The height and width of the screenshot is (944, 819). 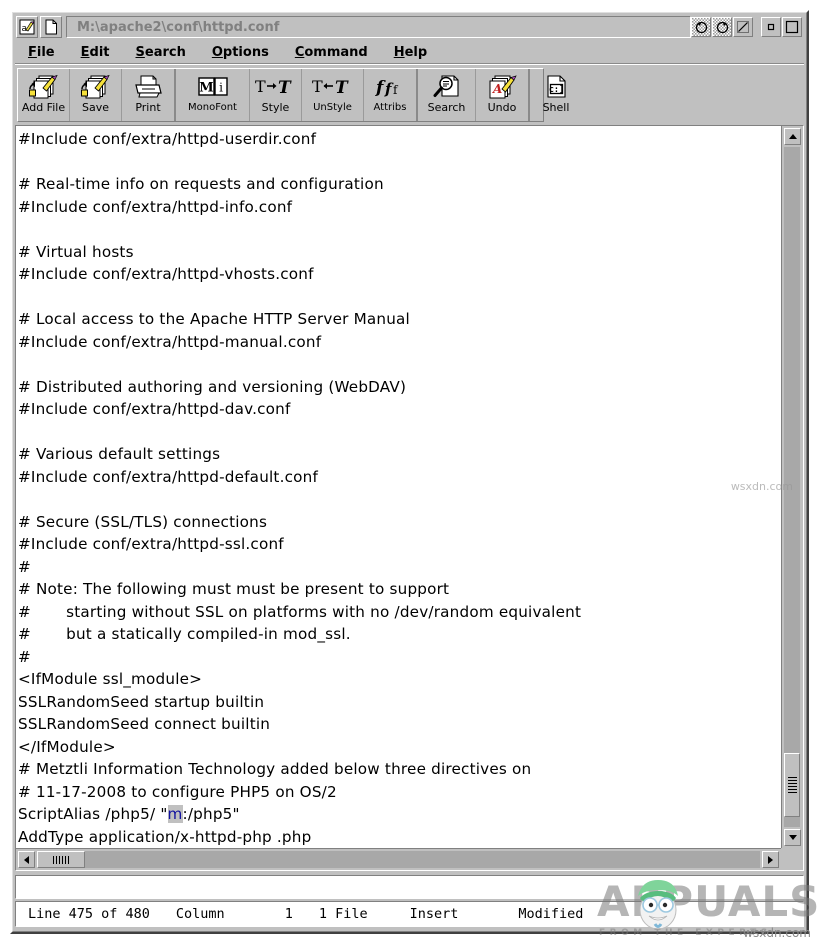 I want to click on toolbar-group-shell: c:] Shell, so click(x=556, y=95).